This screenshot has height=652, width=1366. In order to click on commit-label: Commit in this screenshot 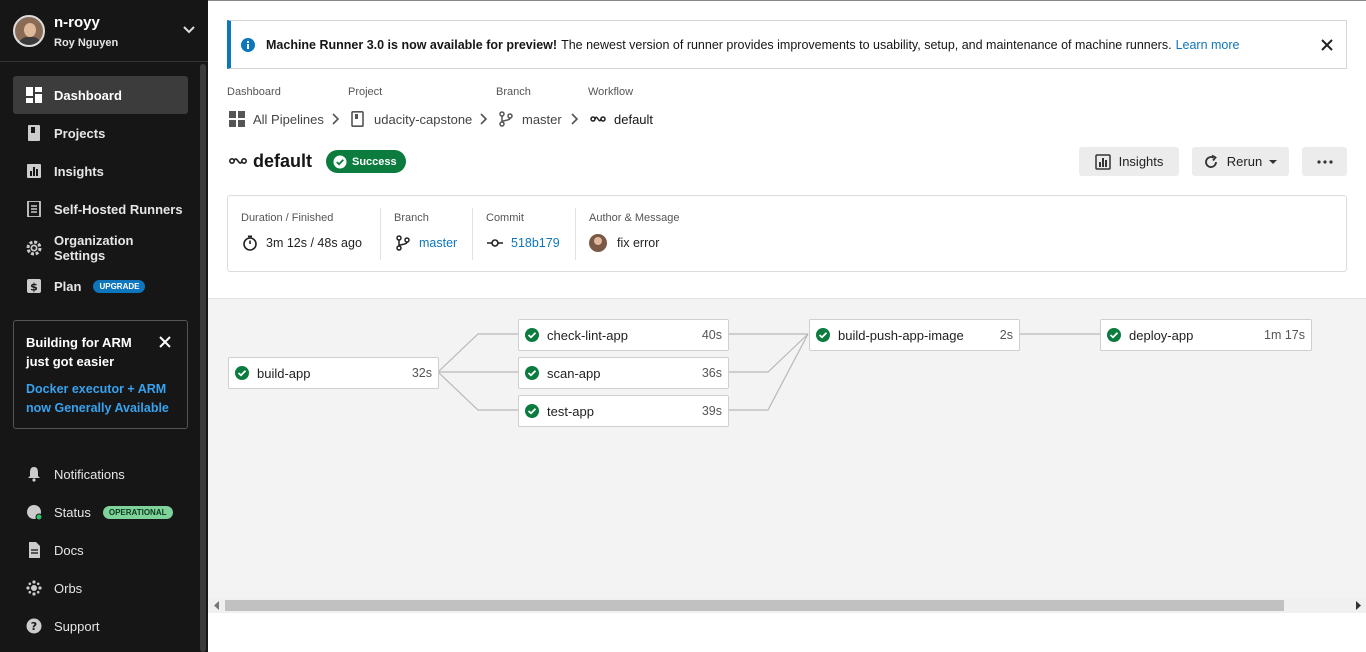, I will do `click(505, 218)`.